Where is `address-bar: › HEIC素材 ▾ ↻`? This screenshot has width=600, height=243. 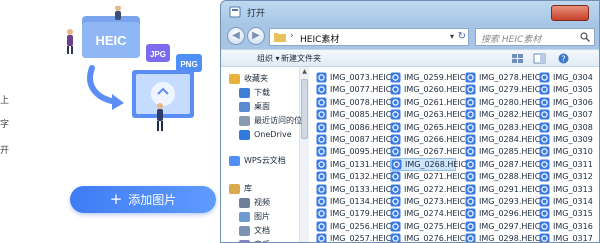
address-bar: › HEIC素材 ▾ ↻ is located at coordinates (369, 37).